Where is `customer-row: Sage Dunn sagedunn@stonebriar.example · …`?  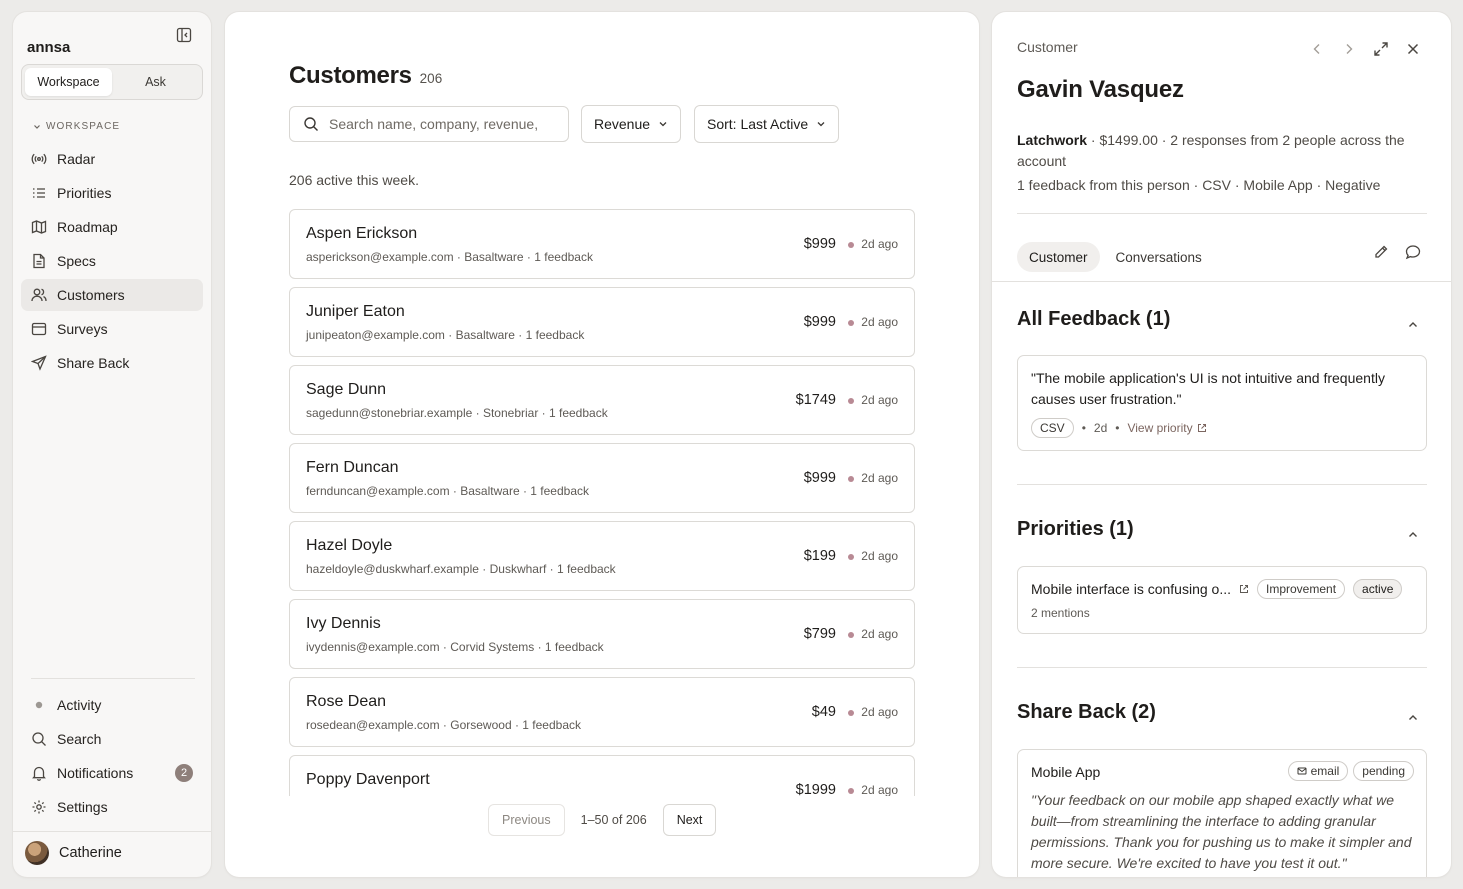 customer-row: Sage Dunn sagedunn@stonebriar.example · … is located at coordinates (602, 400).